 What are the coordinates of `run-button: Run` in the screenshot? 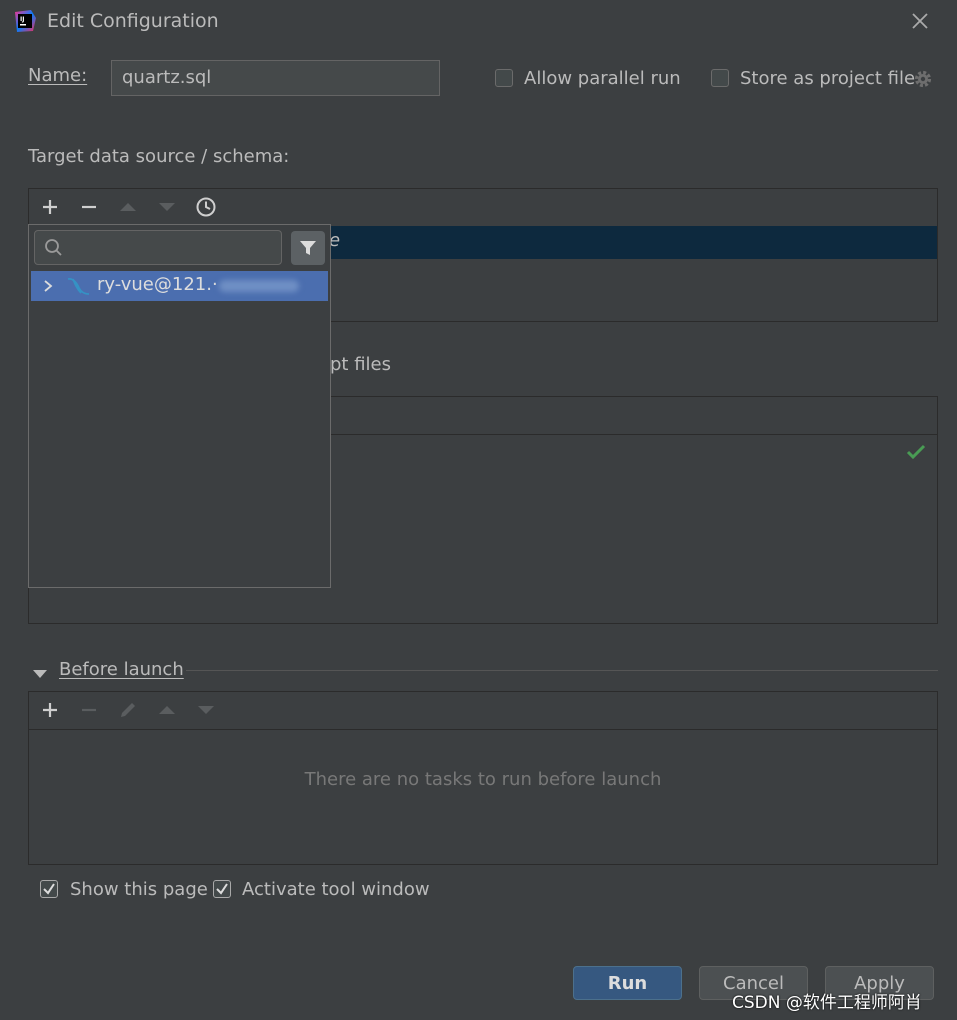 It's located at (627, 983).